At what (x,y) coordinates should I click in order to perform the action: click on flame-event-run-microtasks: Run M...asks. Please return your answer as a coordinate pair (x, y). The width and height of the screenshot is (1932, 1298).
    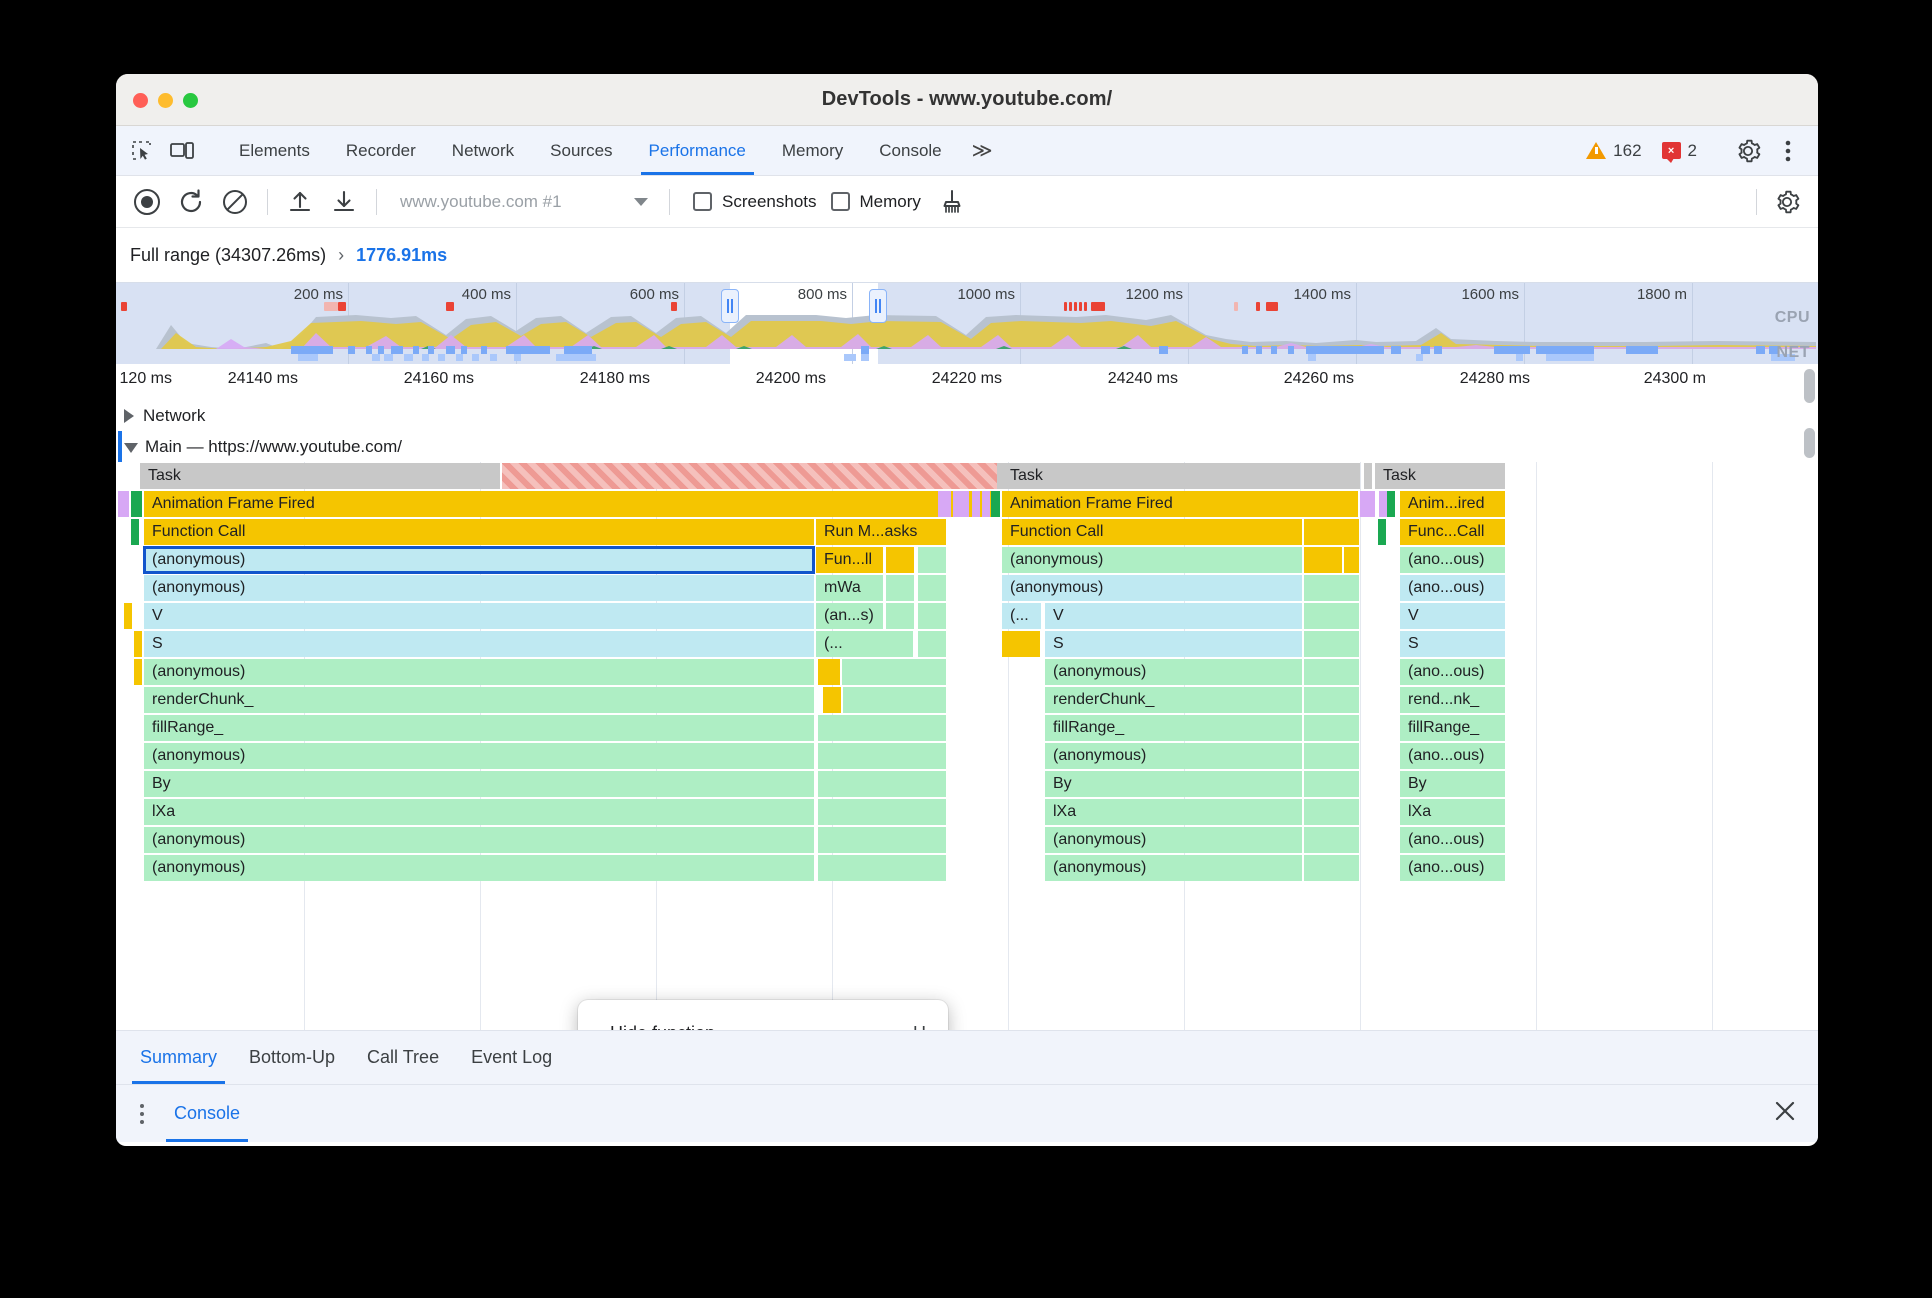
    Looking at the image, I should click on (881, 532).